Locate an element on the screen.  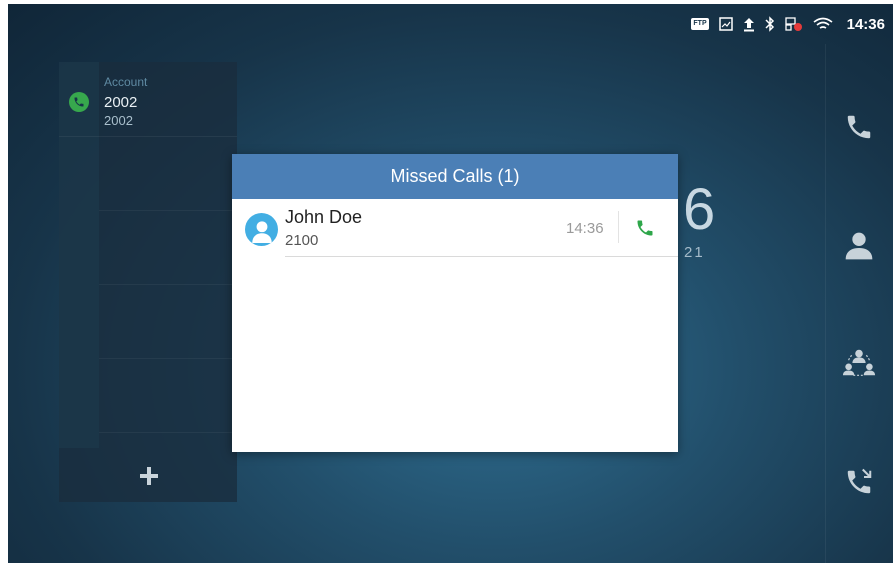
image-icon is located at coordinates (725, 24).